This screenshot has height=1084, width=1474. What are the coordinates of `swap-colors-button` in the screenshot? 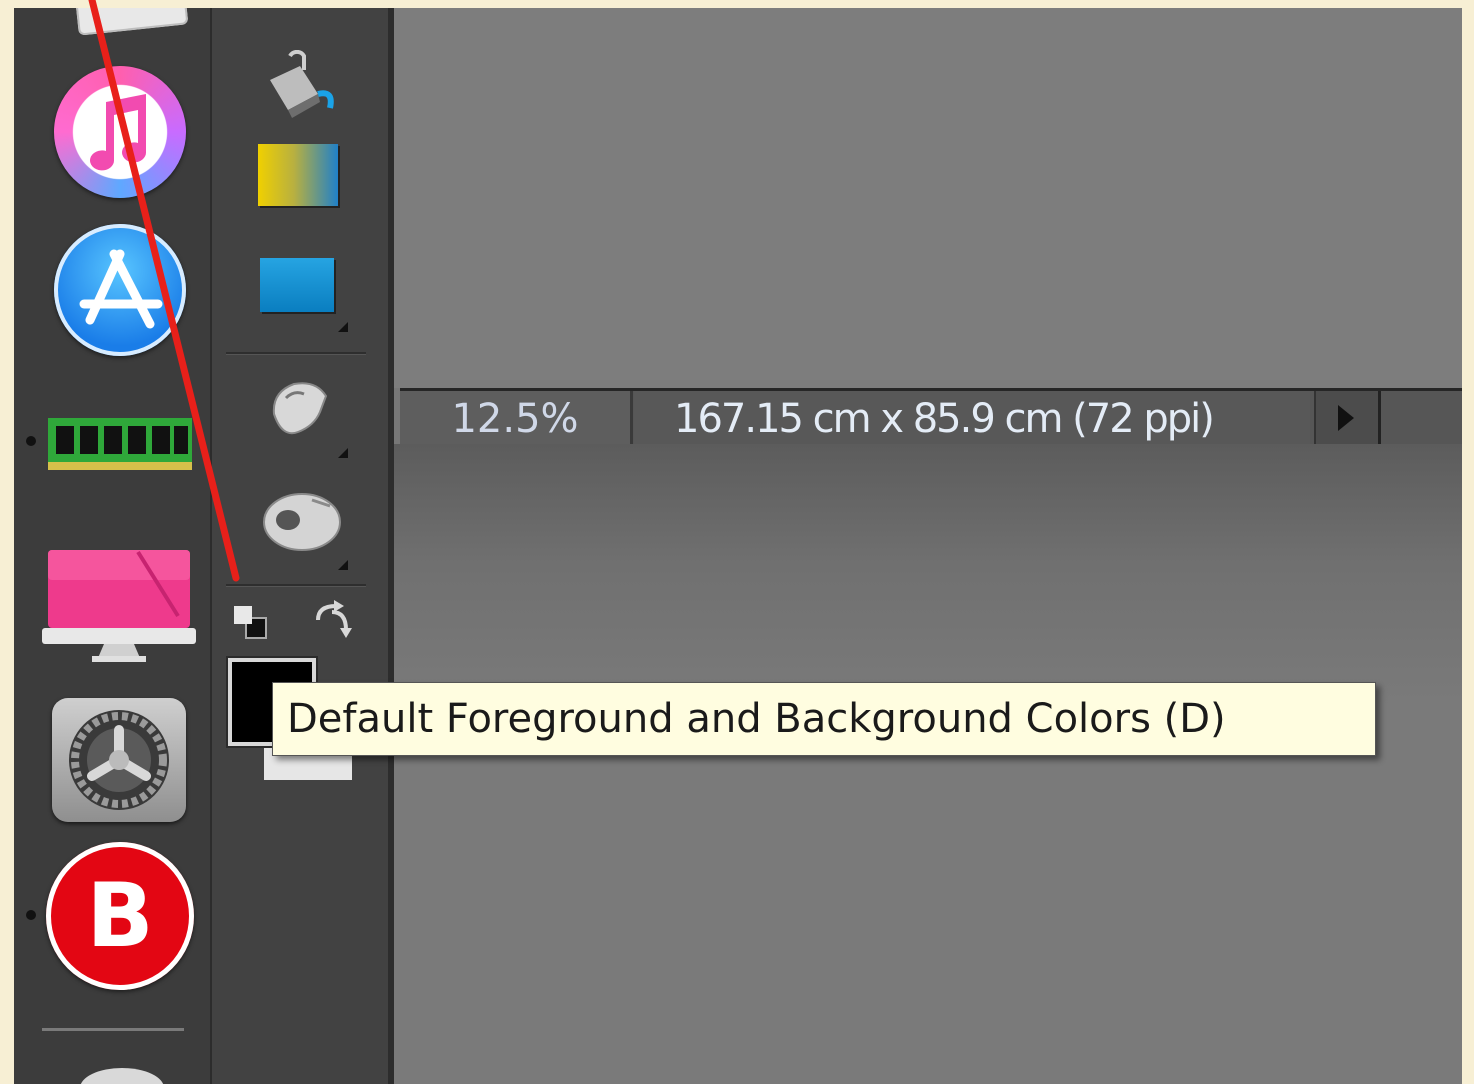 It's located at (332, 622).